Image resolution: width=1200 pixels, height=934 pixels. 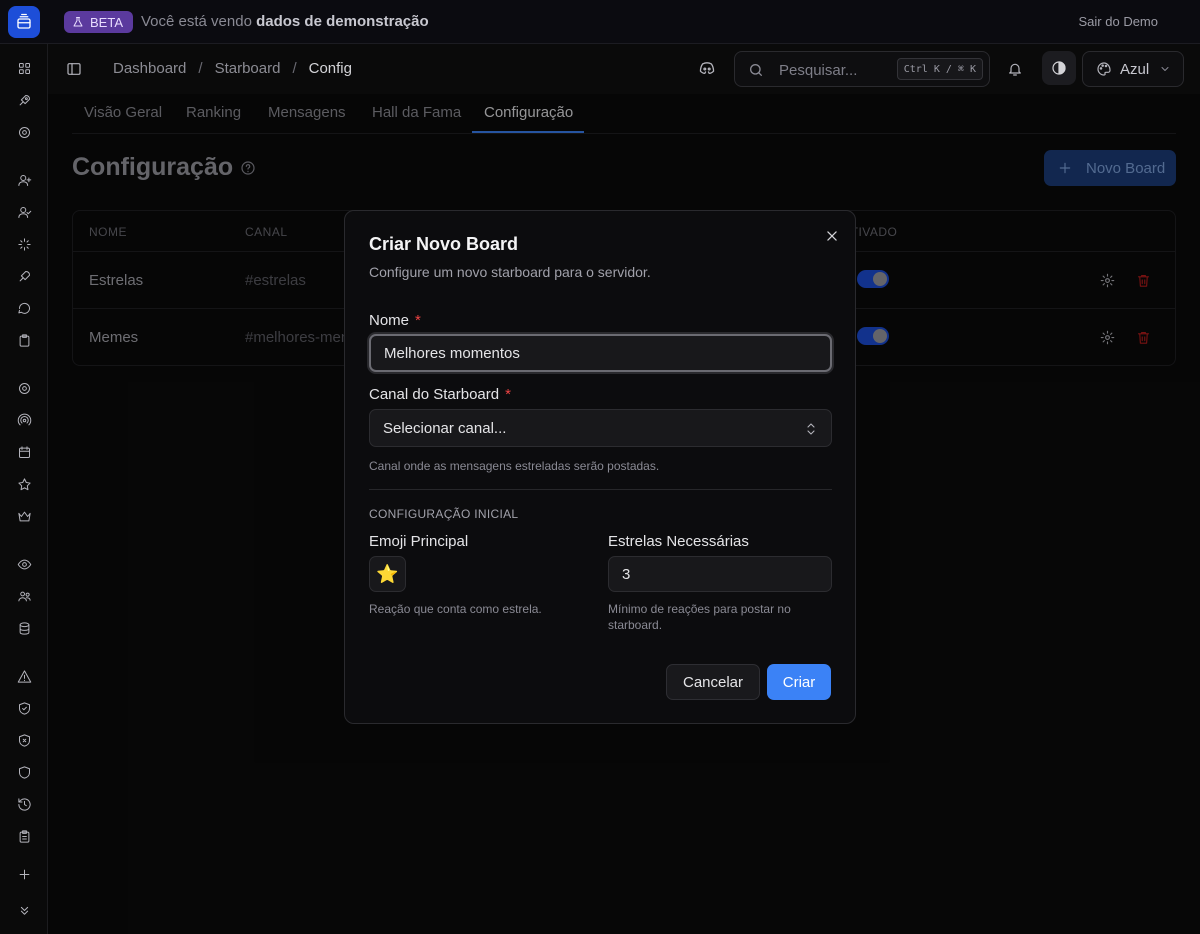 I want to click on database-icon, so click(x=24, y=628).